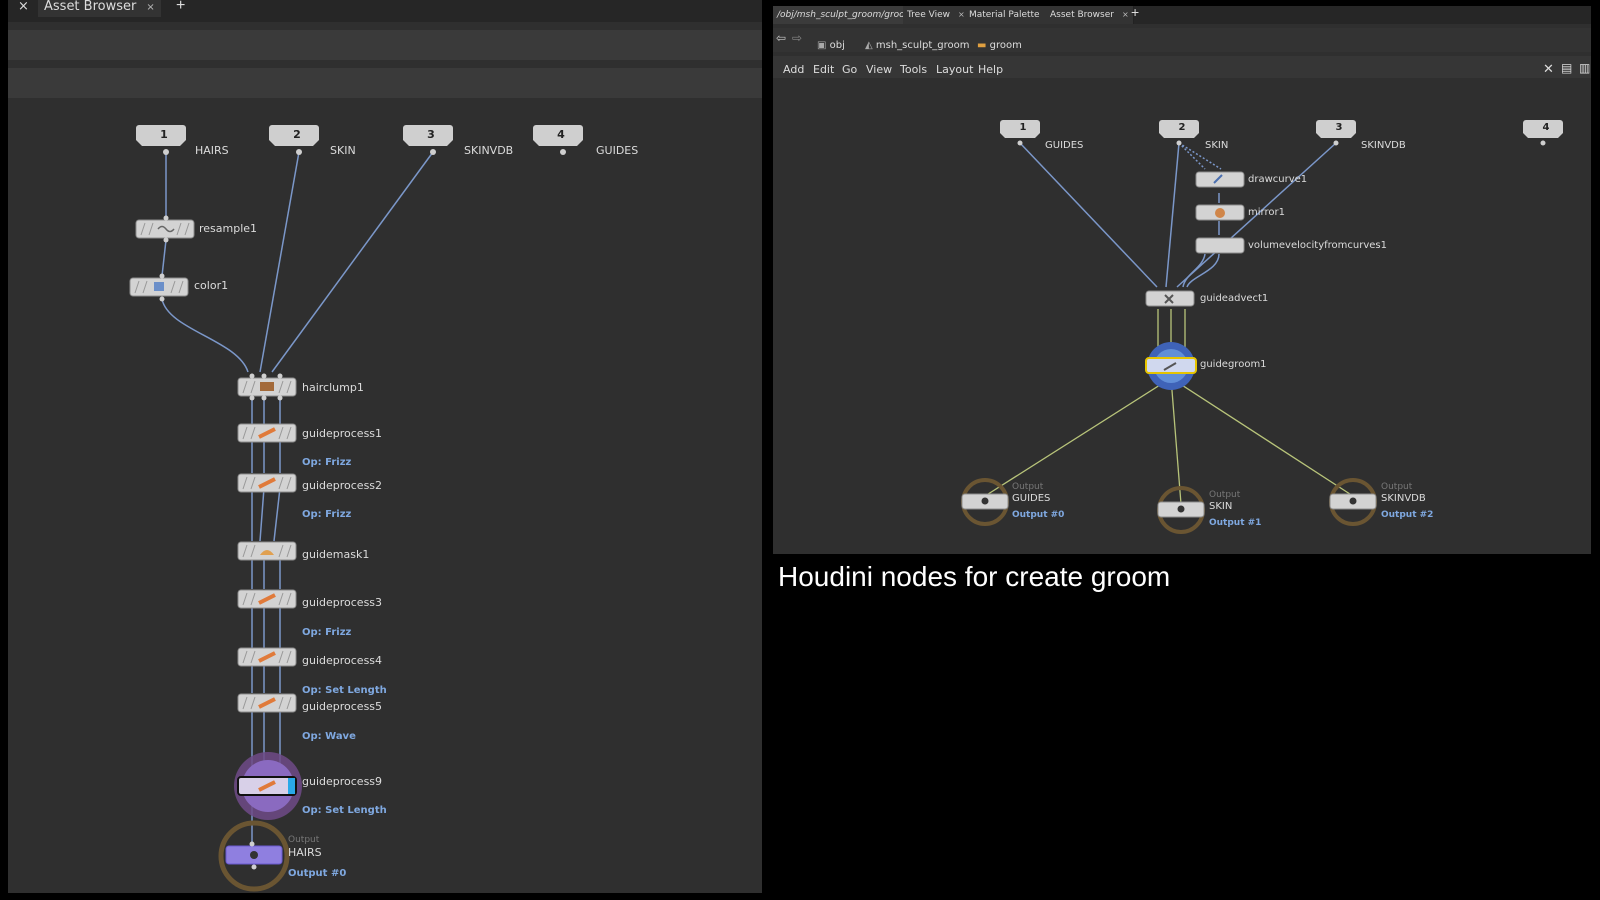 This screenshot has height=900, width=1600. I want to click on input-4-label: GUIDES, so click(617, 150).